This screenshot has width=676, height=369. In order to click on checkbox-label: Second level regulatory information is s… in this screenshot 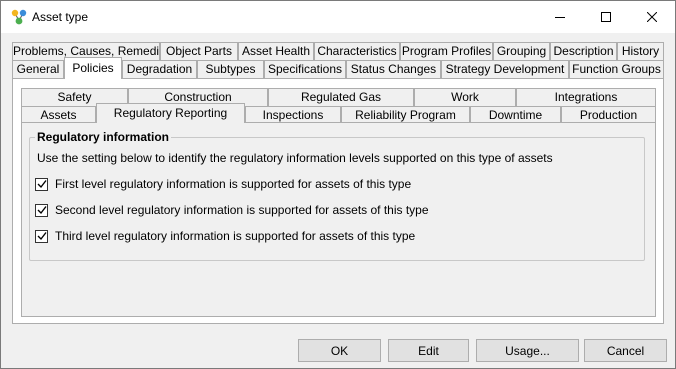, I will do `click(242, 210)`.